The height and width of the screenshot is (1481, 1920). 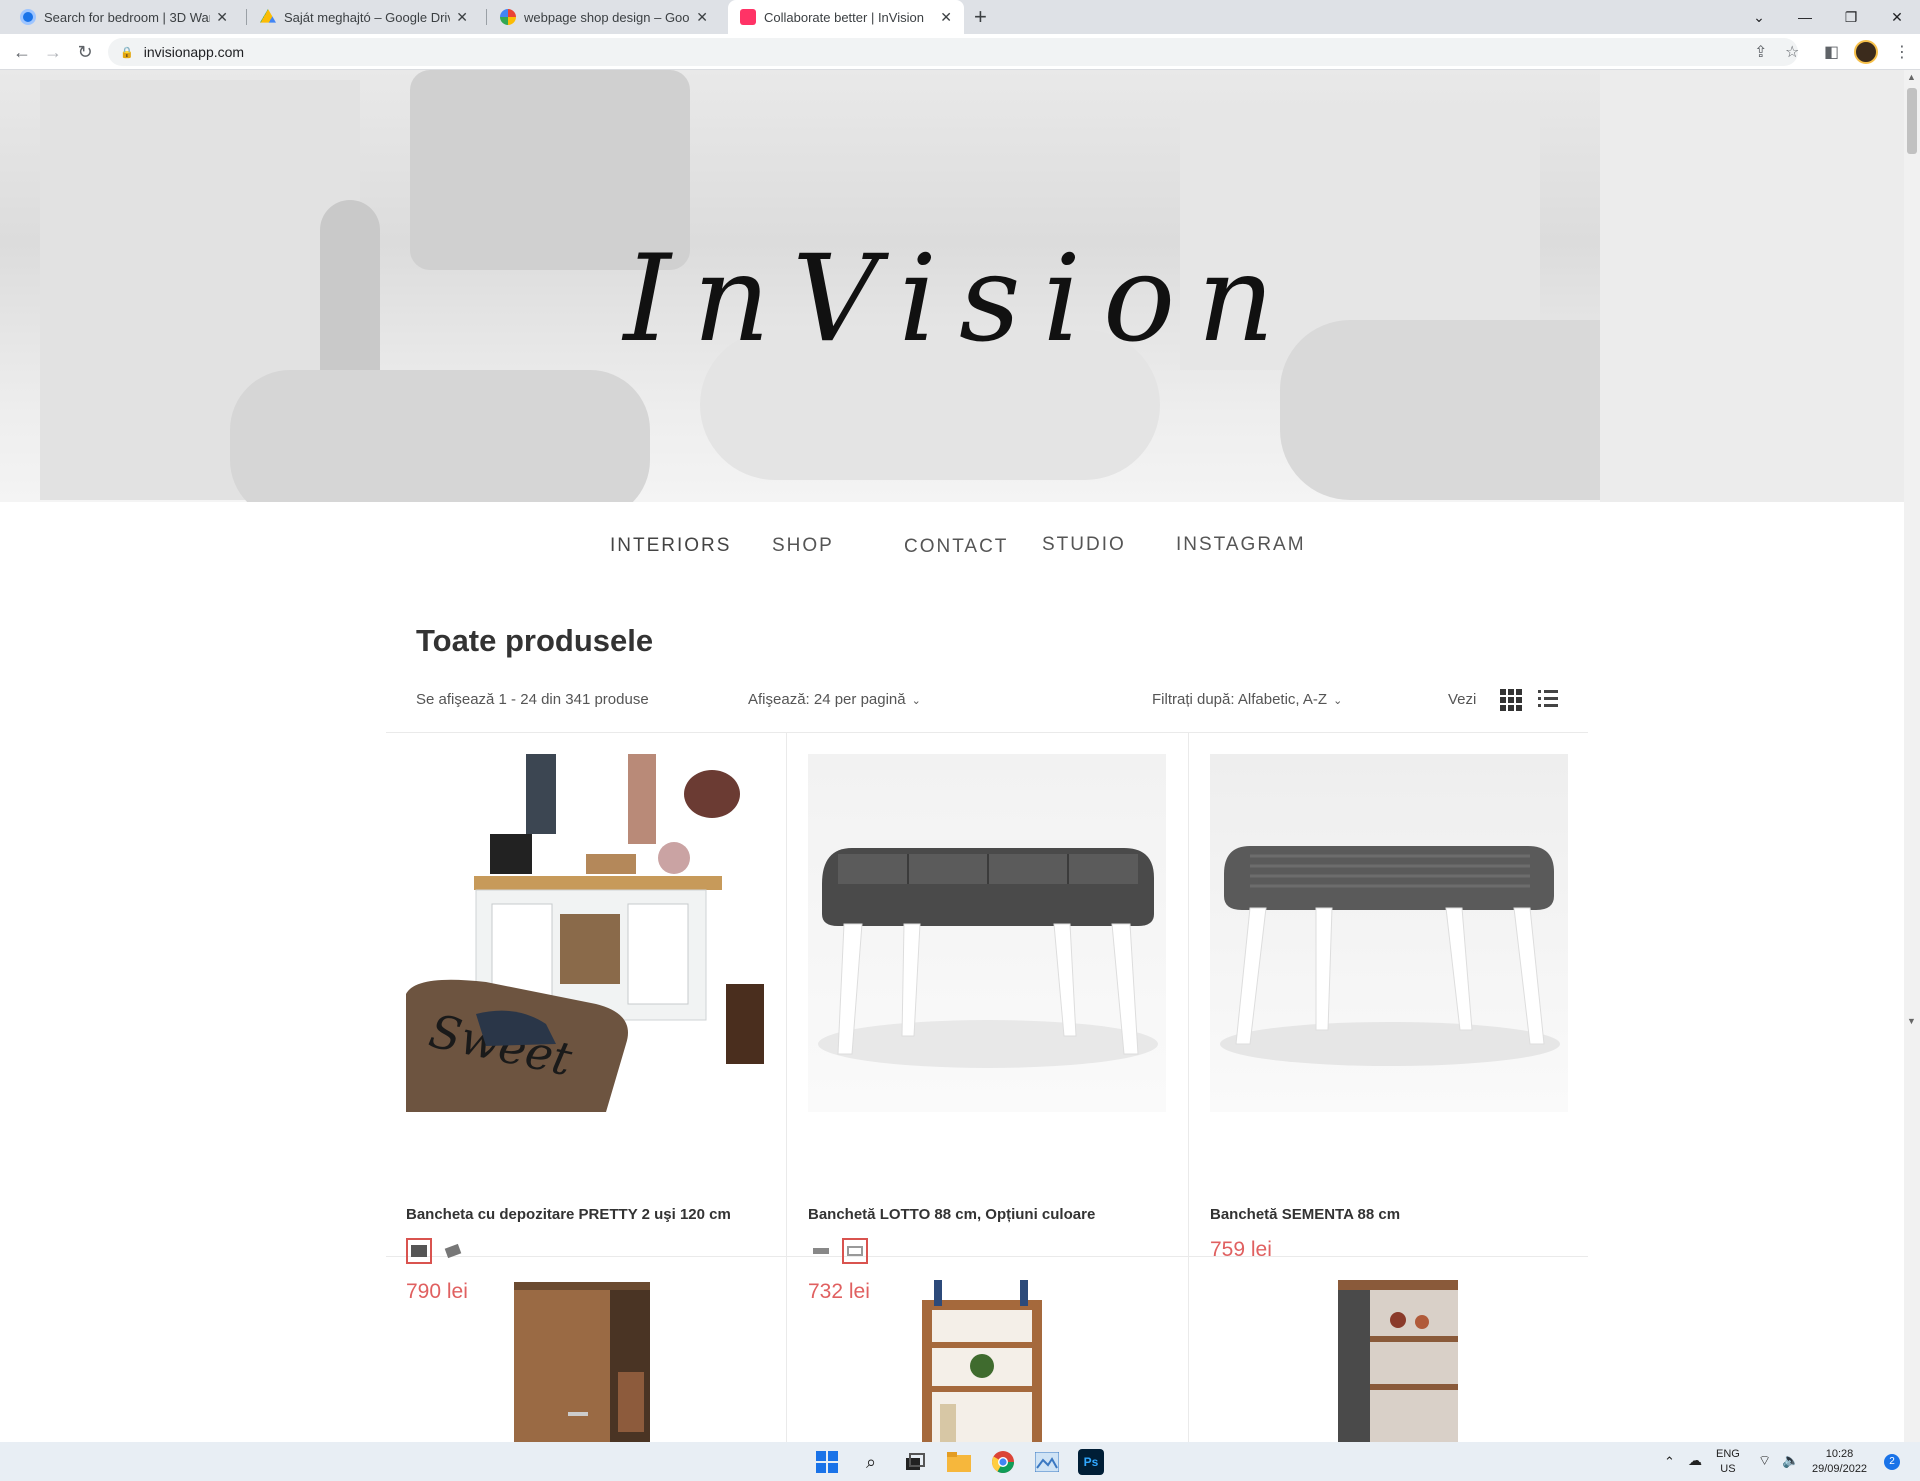 What do you see at coordinates (871, 1462) in the screenshot?
I see `search-icon: ⌕` at bounding box center [871, 1462].